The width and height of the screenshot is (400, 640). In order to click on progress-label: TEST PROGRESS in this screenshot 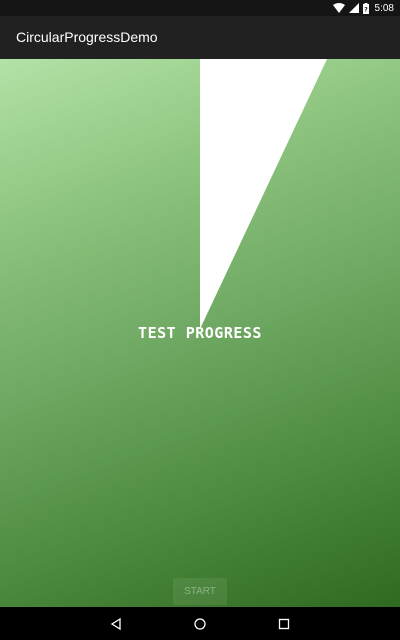, I will do `click(200, 333)`.